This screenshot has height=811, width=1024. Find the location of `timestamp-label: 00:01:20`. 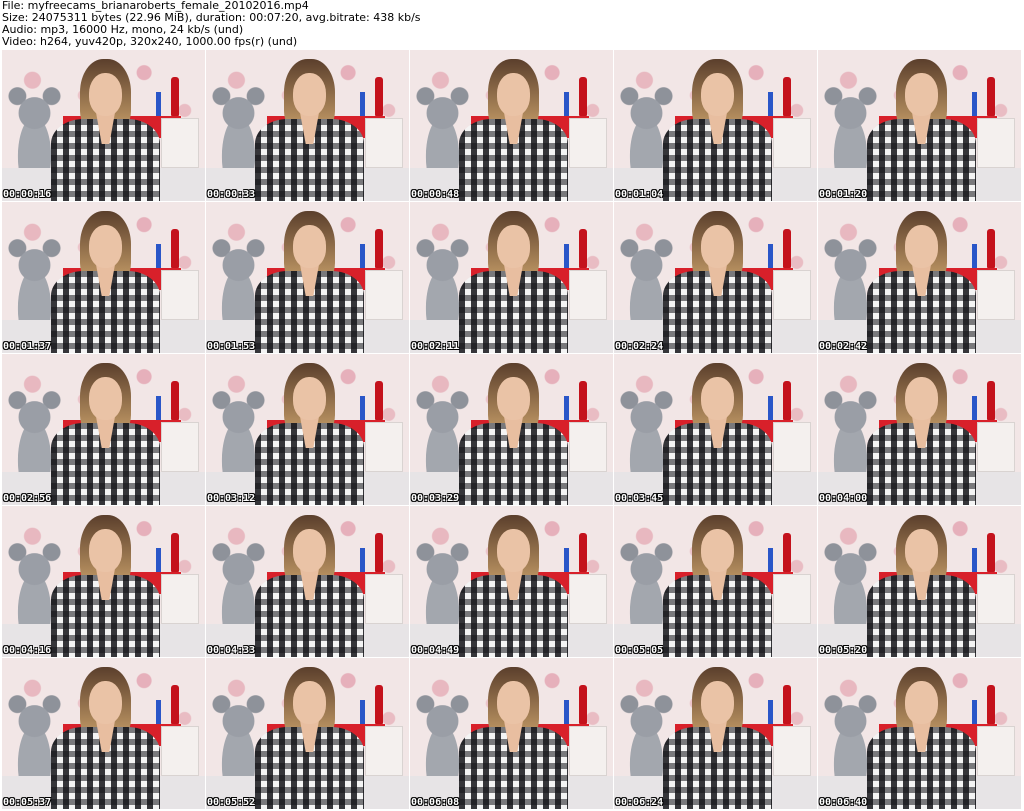

timestamp-label: 00:01:20 is located at coordinates (843, 194).